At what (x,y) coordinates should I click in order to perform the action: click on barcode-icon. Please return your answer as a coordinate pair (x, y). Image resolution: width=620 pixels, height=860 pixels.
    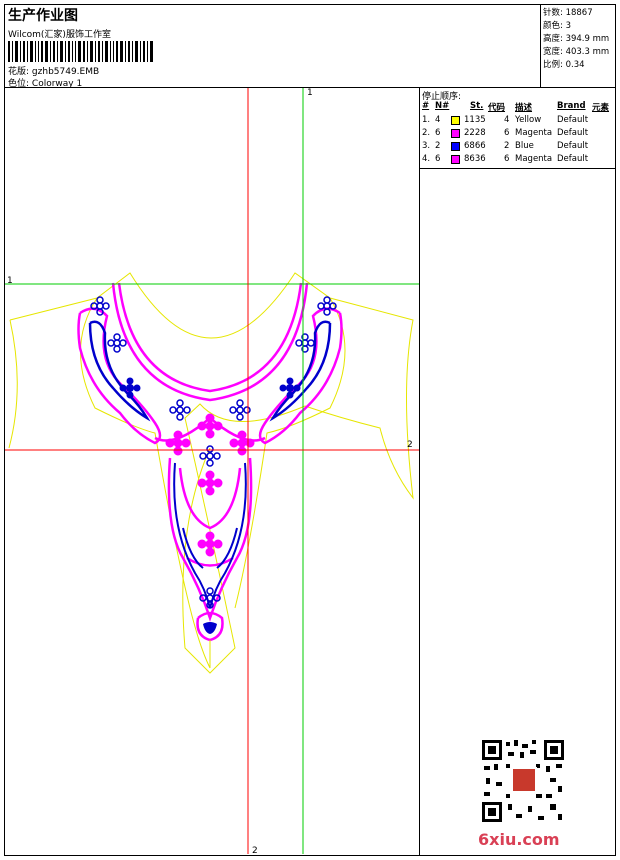
    Looking at the image, I should click on (80, 51).